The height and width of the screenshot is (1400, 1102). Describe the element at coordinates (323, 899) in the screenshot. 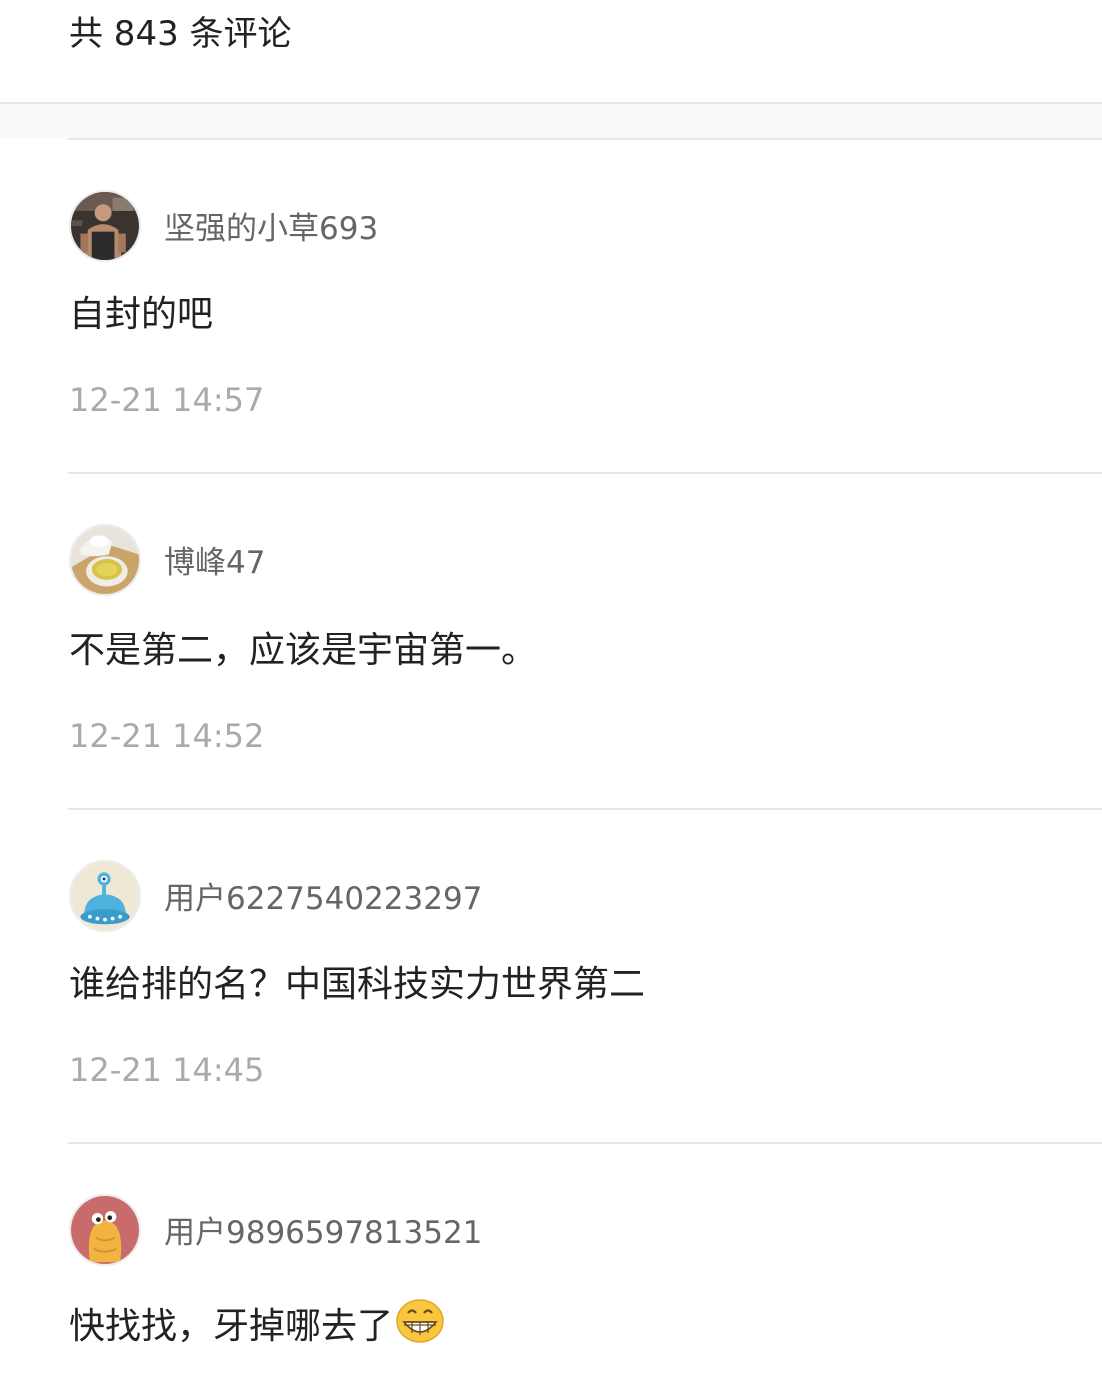

I see `username: 用户6227540223297` at that location.